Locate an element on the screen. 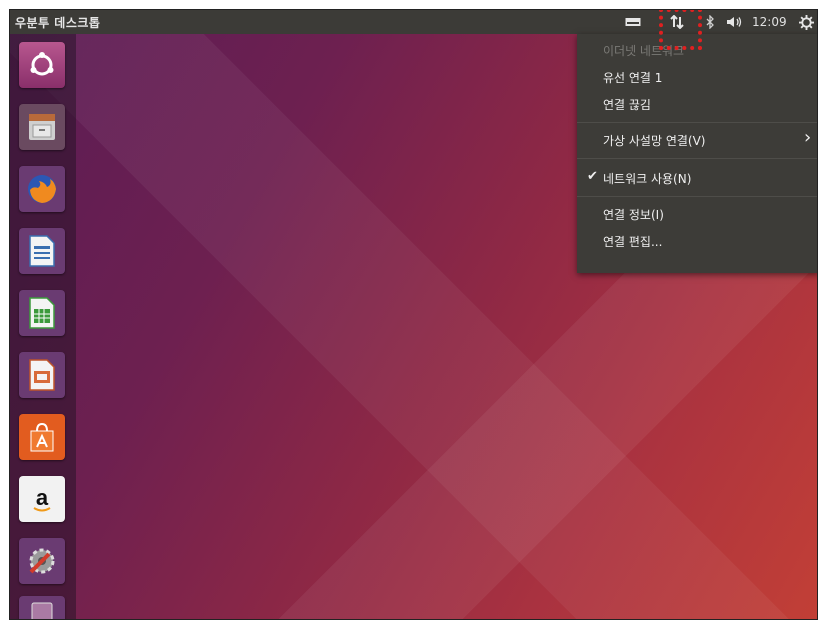  firefox-icon is located at coordinates (42, 189).